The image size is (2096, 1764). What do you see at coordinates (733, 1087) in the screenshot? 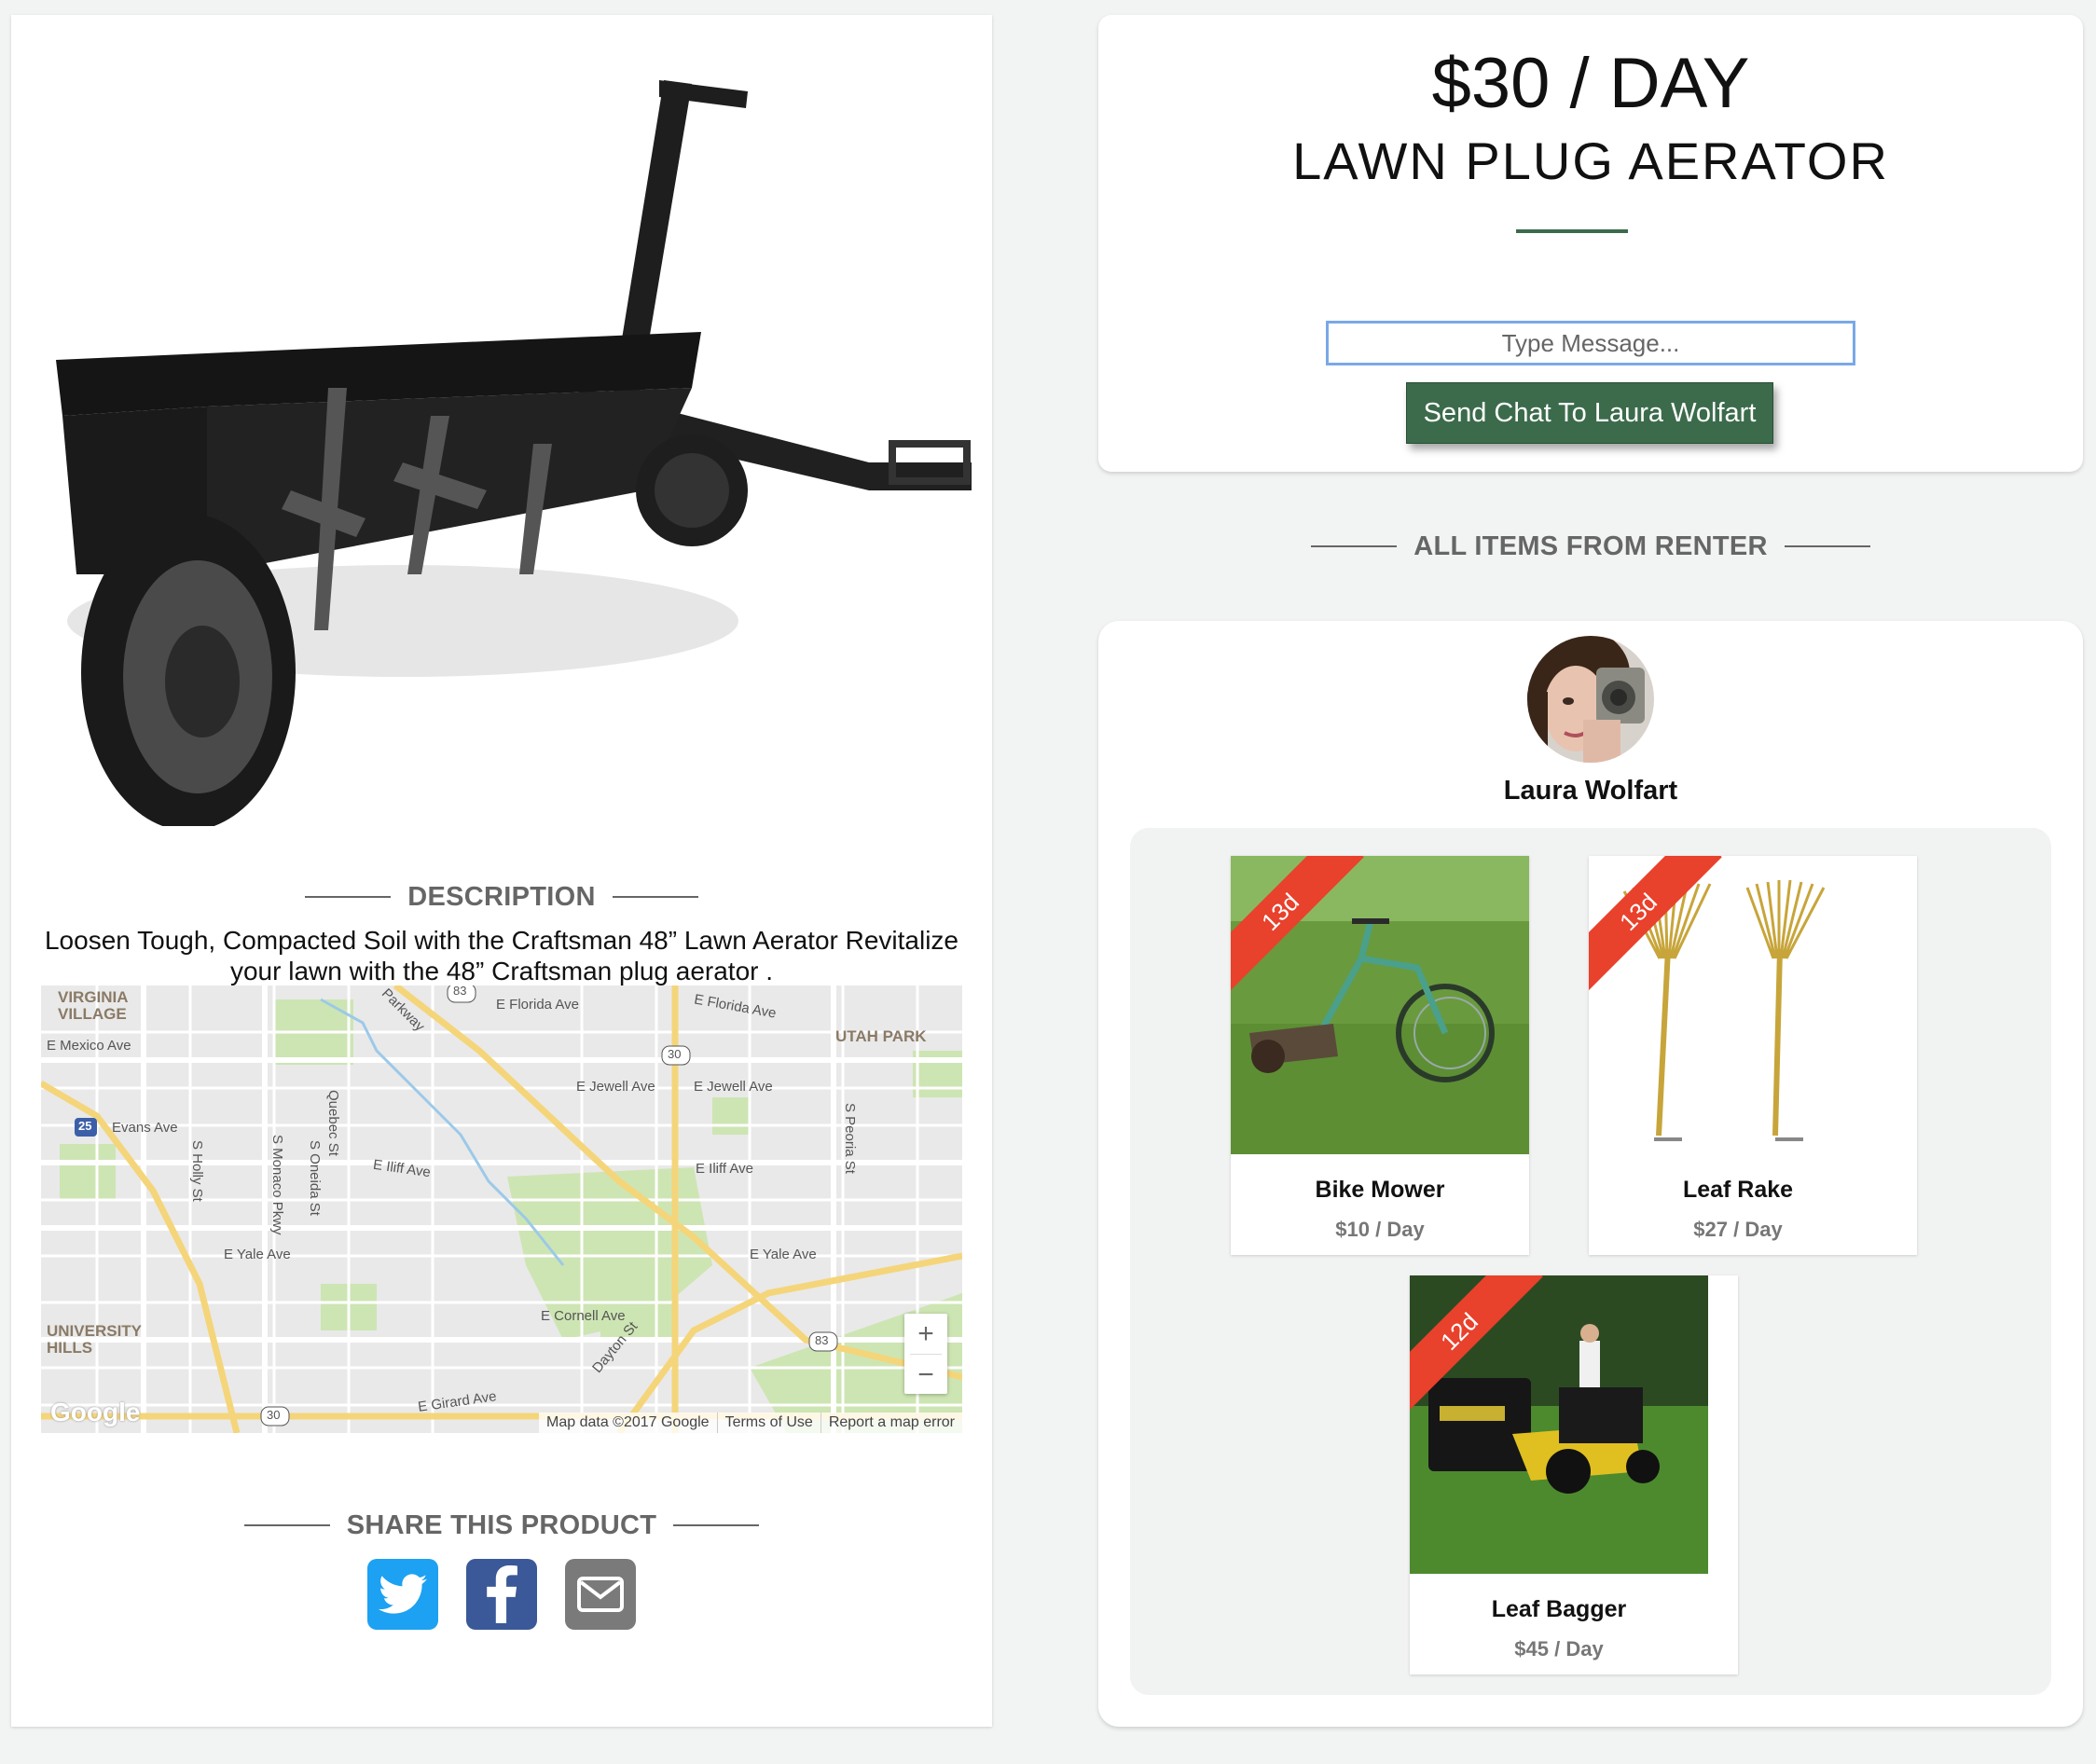
I see `map-label-jewell-ave-east: E Jewell Ave` at bounding box center [733, 1087].